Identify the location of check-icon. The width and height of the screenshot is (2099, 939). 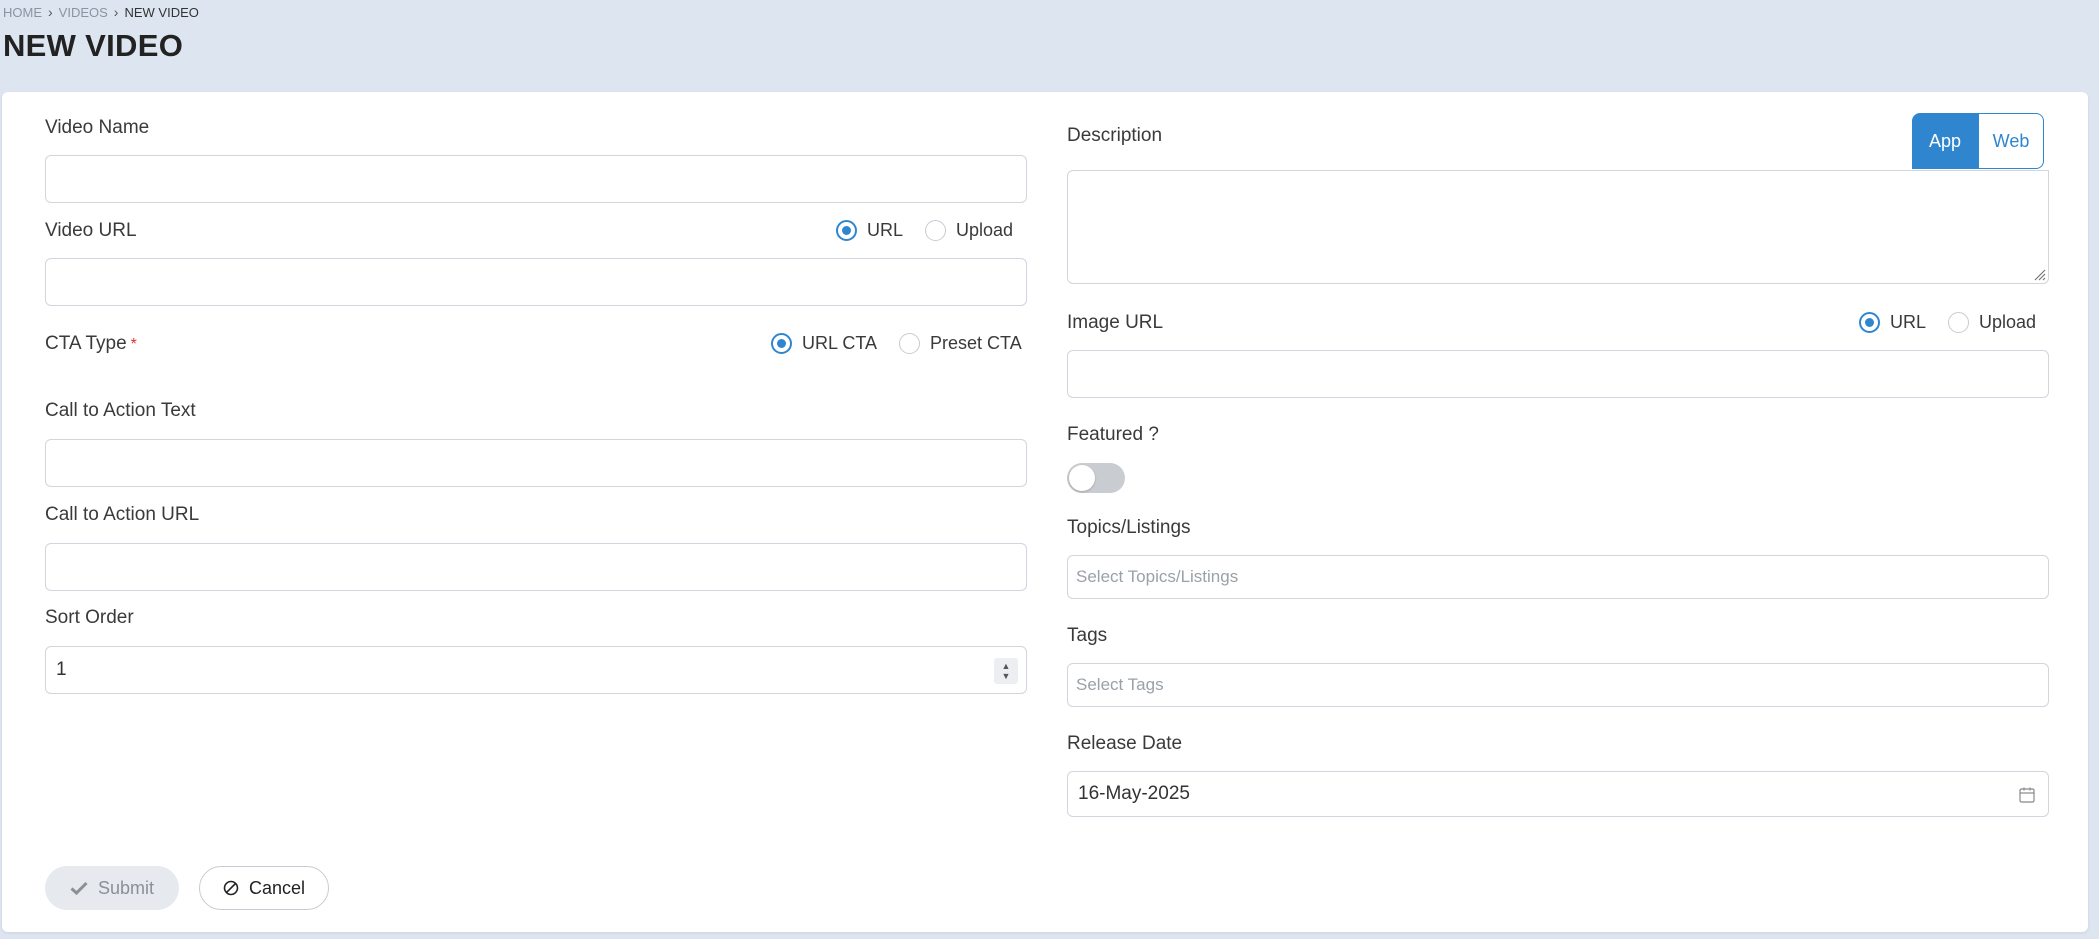
(79, 888).